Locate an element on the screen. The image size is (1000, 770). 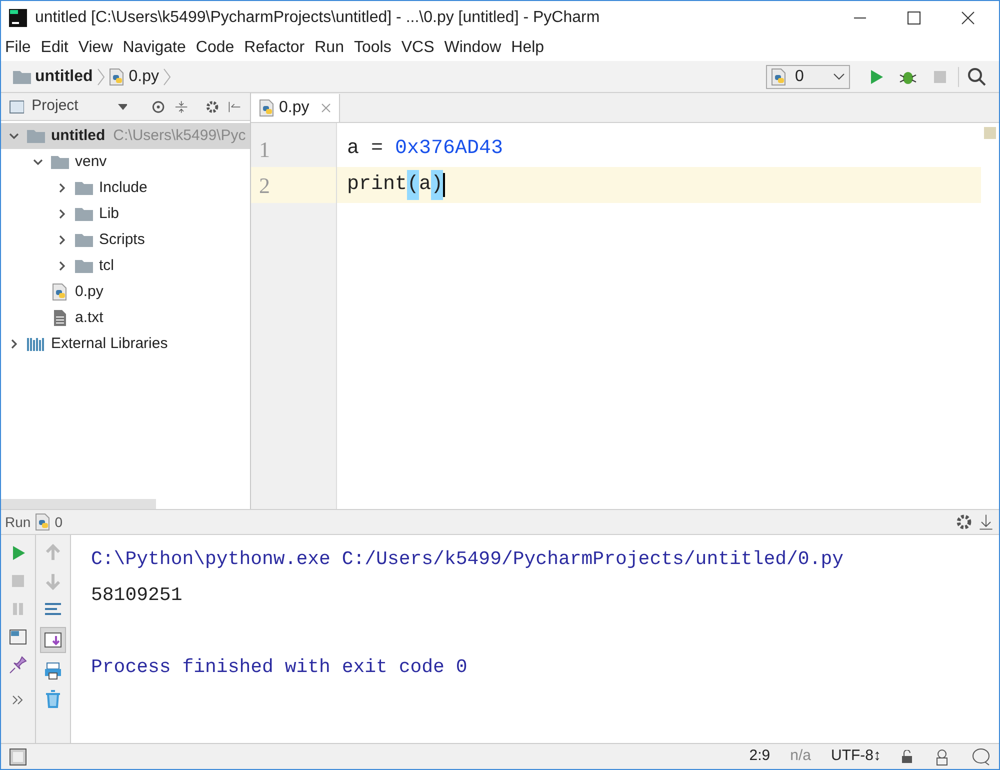
line-number: 2 is located at coordinates (264, 186).